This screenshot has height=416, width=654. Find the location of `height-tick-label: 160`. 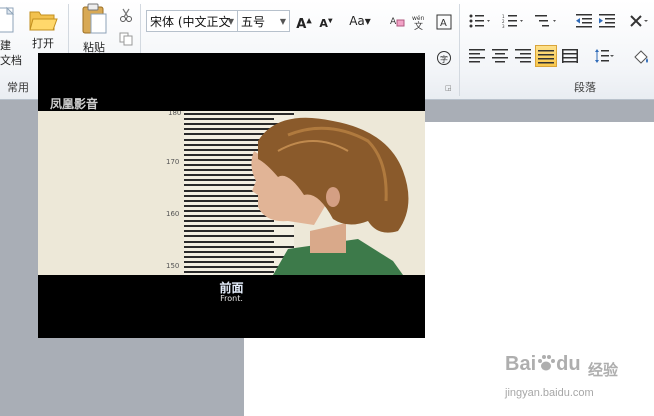

height-tick-label: 160 is located at coordinates (173, 214).